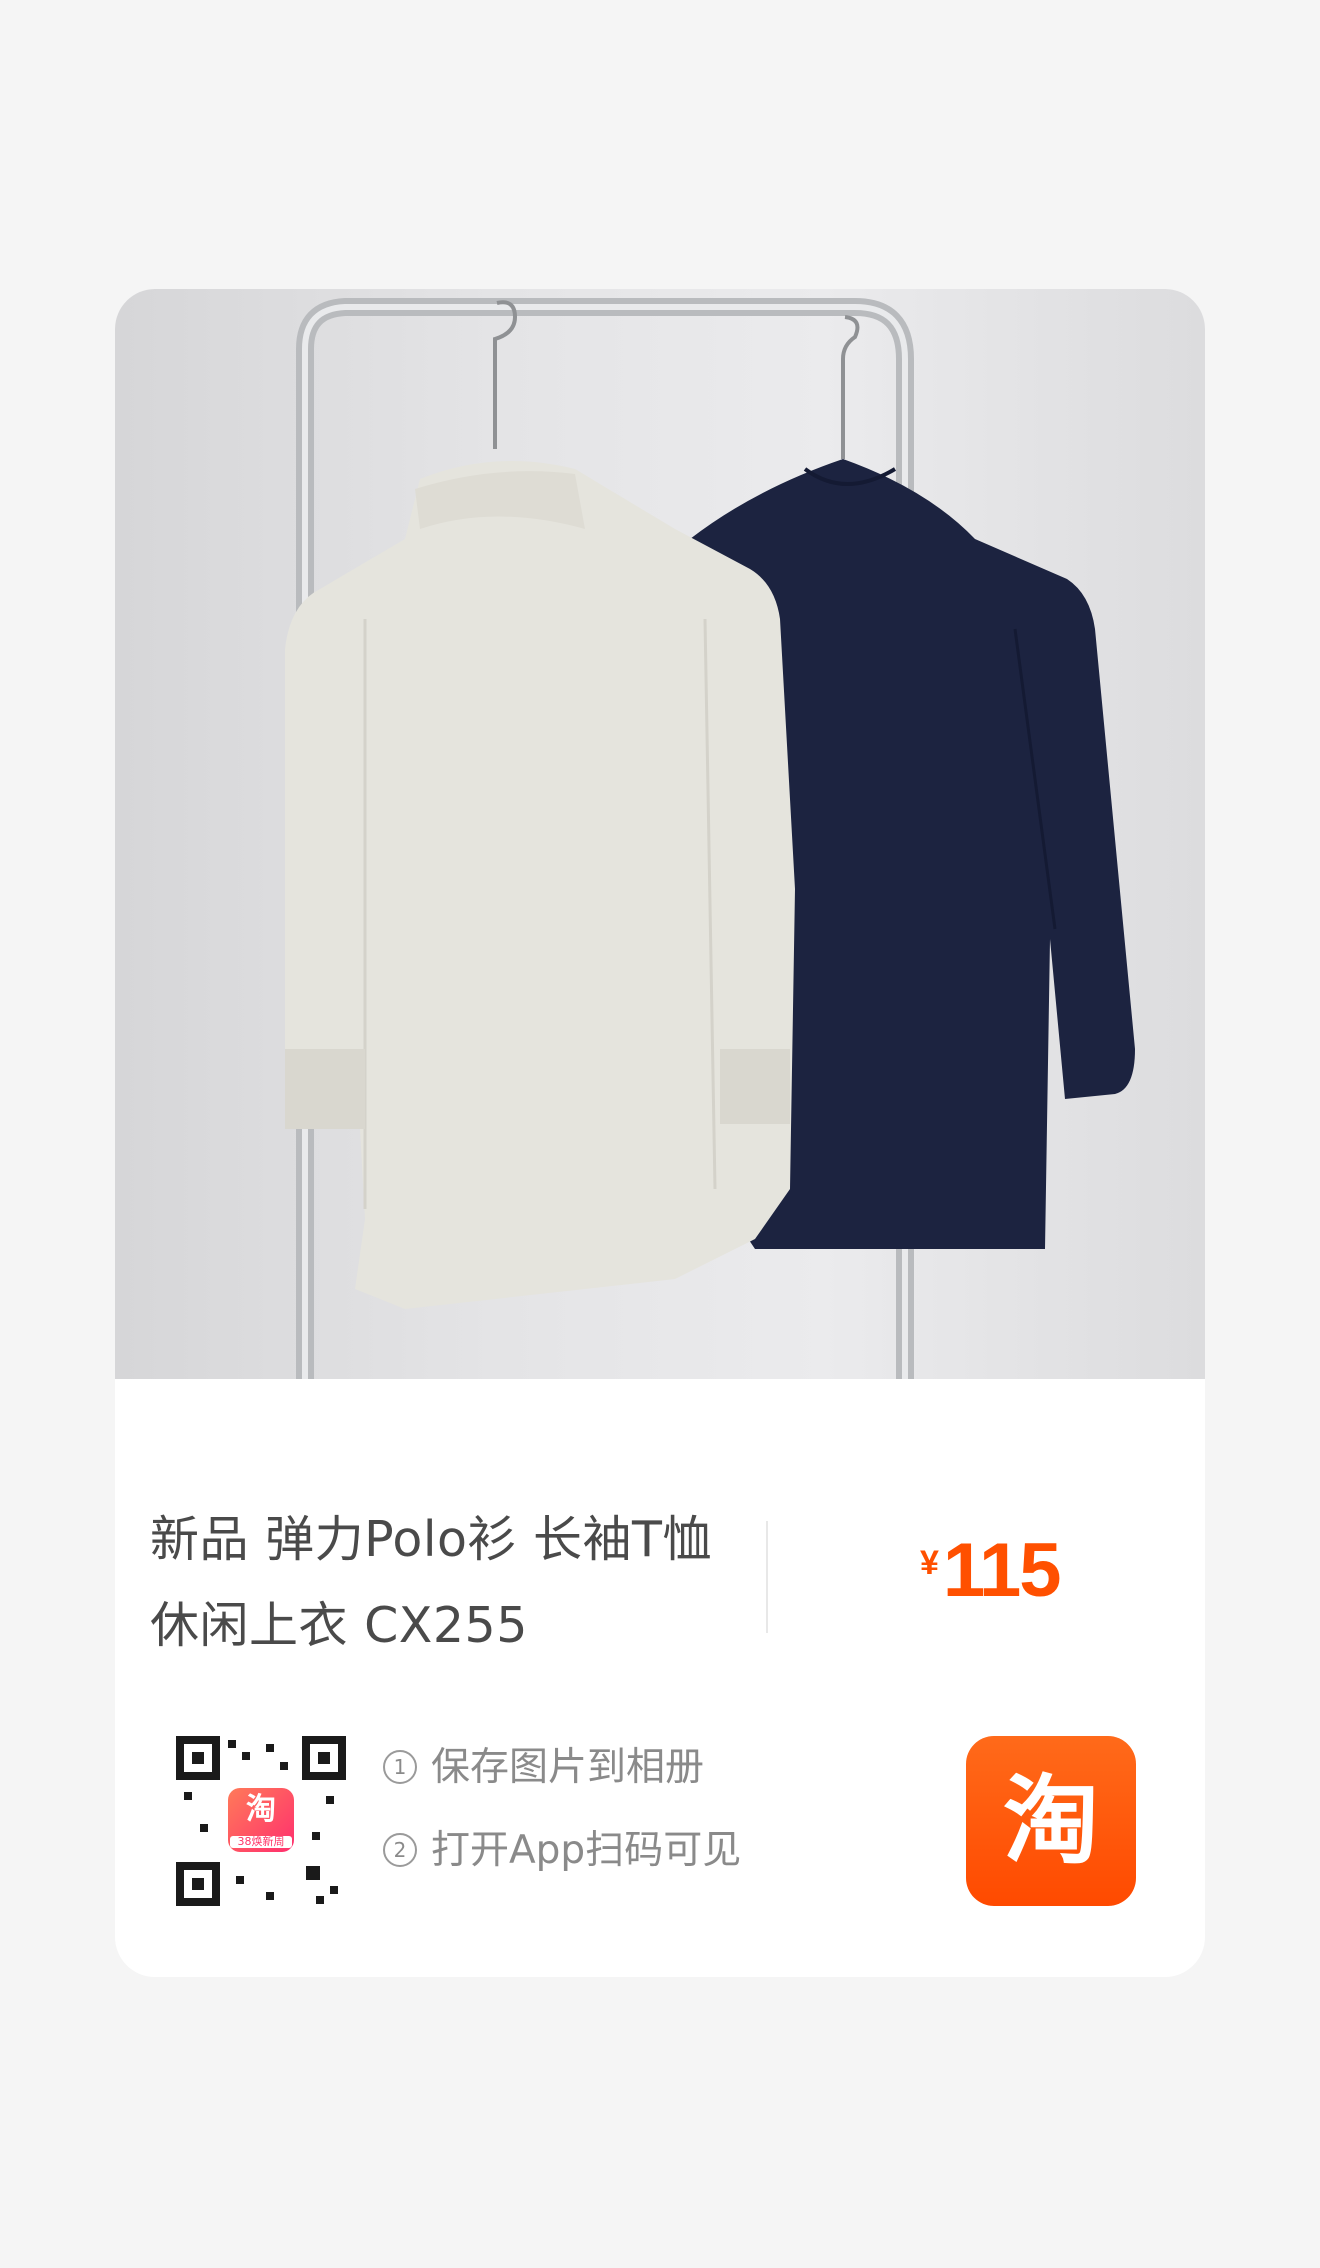 The width and height of the screenshot is (1320, 2268). Describe the element at coordinates (198, 1758) in the screenshot. I see `qr-finder-top-left` at that location.